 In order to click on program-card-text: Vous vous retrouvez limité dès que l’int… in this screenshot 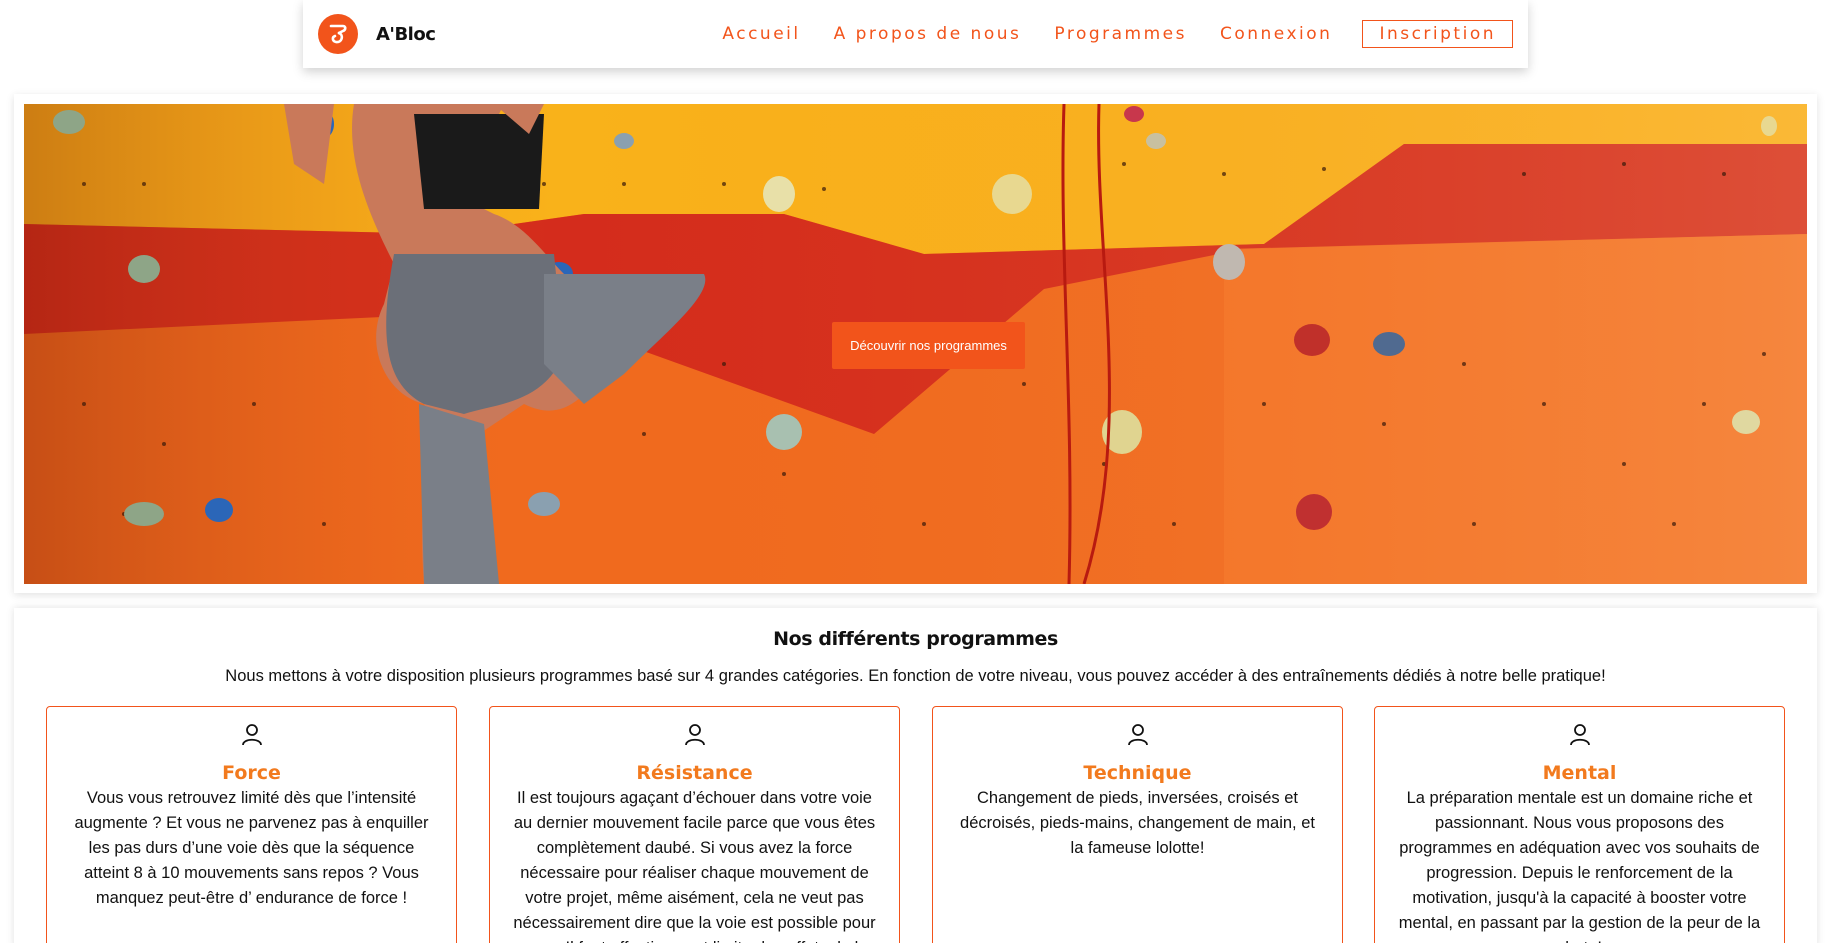, I will do `click(251, 848)`.